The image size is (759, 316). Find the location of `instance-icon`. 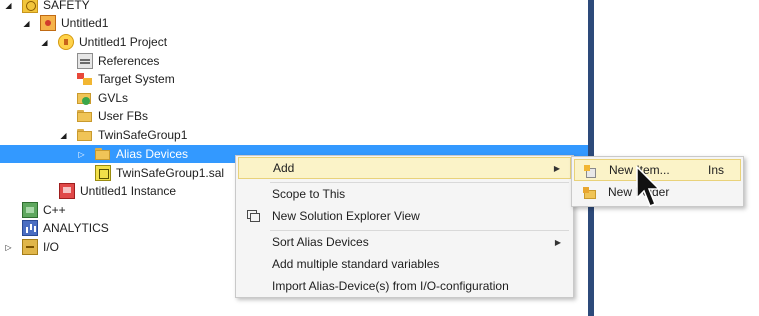

instance-icon is located at coordinates (67, 191).